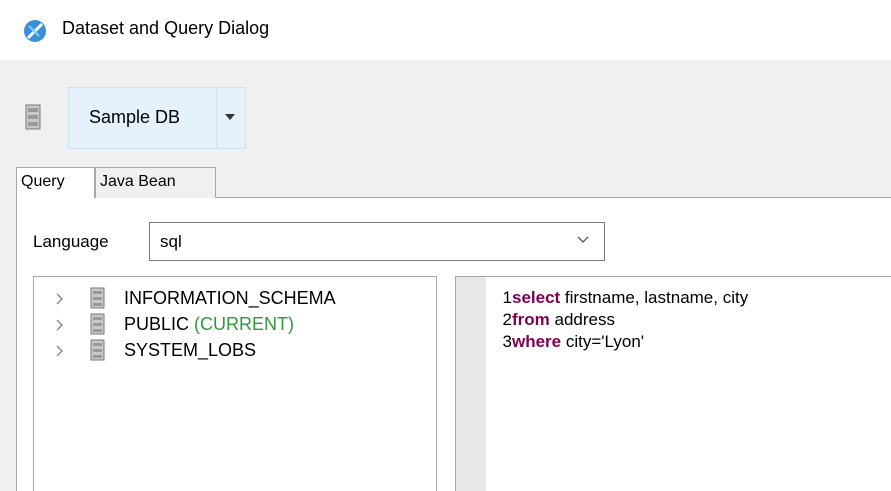 The width and height of the screenshot is (891, 491). What do you see at coordinates (135, 117) in the screenshot?
I see `datasource-label: Sample DB` at bounding box center [135, 117].